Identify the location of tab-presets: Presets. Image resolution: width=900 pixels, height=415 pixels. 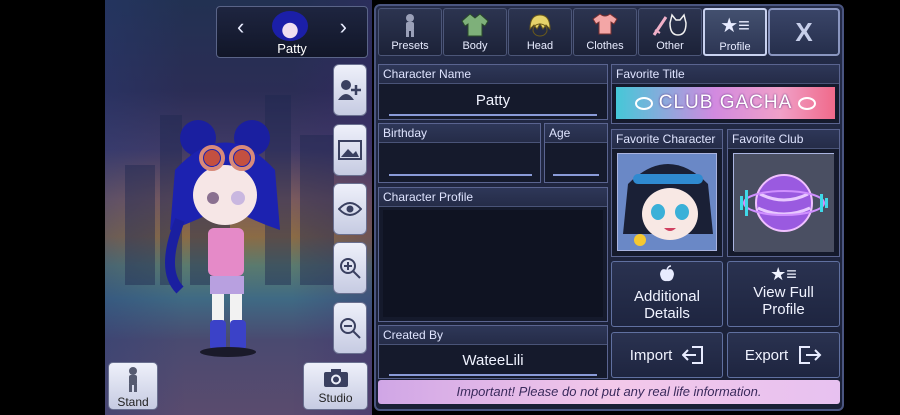
(410, 32).